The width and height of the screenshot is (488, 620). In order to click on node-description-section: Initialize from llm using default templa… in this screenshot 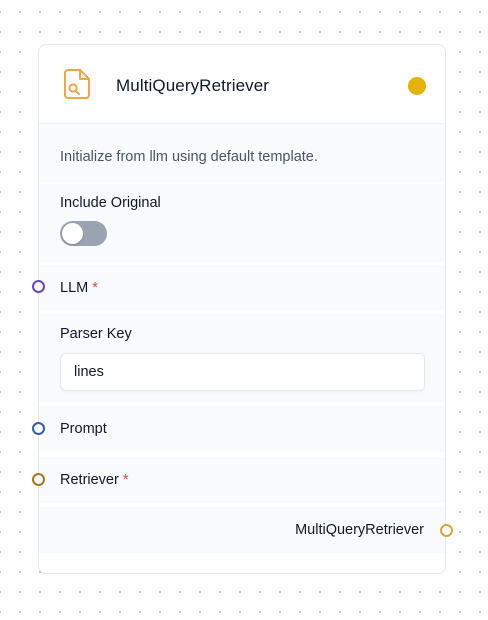, I will do `click(242, 152)`.